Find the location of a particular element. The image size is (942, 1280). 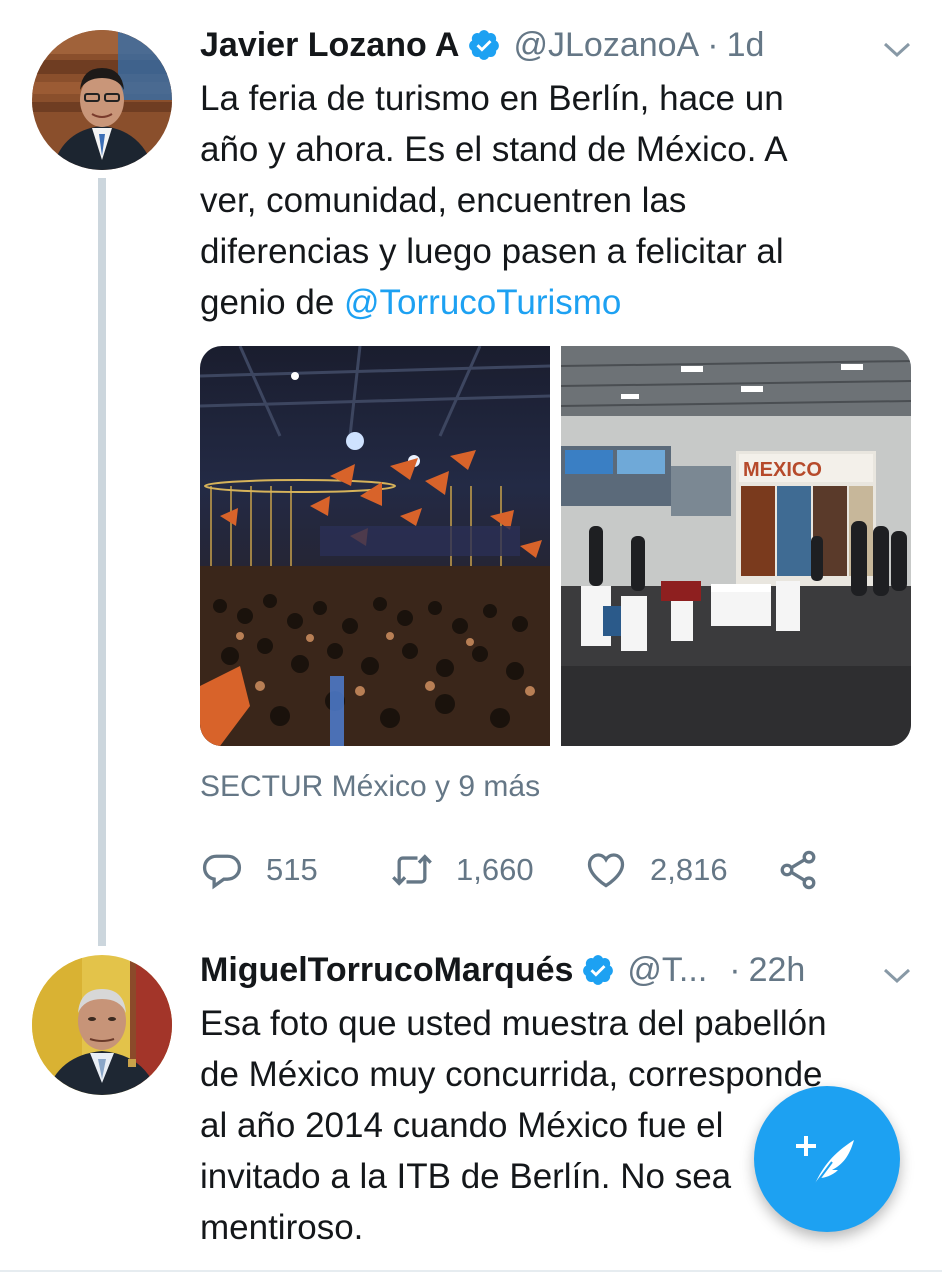

tweet-text-line: Esa foto que usted muestra del pabellón is located at coordinates (513, 1023).